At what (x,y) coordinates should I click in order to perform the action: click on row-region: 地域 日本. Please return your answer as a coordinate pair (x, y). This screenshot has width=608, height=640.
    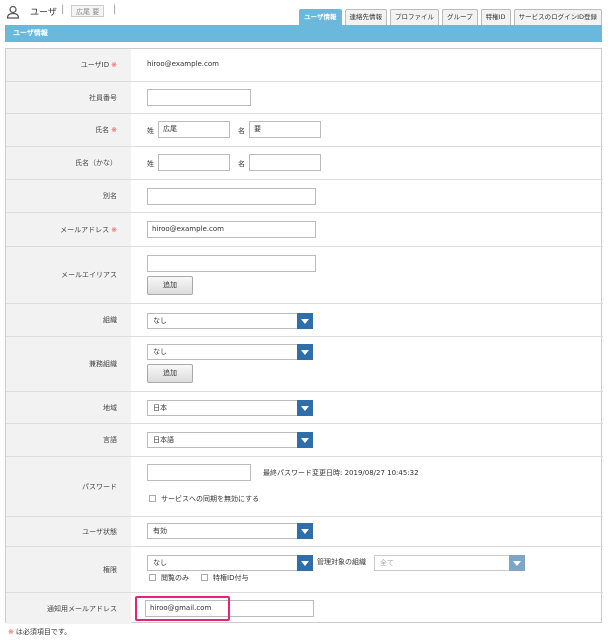
    Looking at the image, I should click on (304, 407).